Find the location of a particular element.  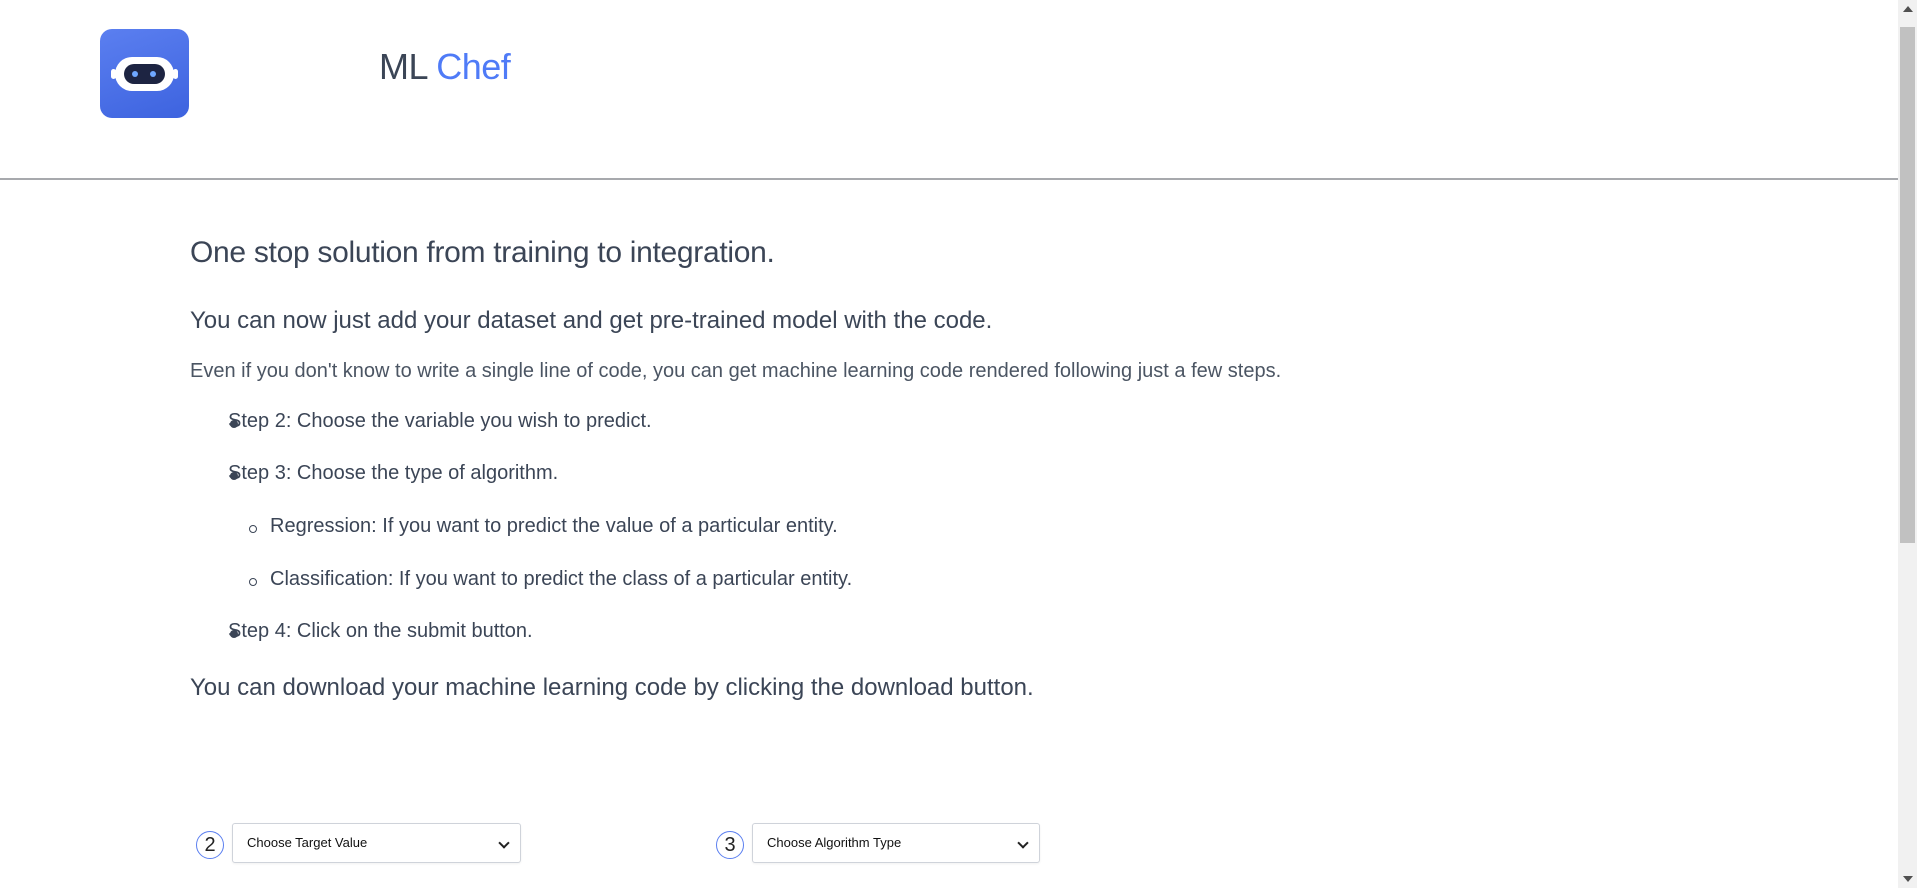

target-value-select: Choose Target Value is located at coordinates (376, 843).